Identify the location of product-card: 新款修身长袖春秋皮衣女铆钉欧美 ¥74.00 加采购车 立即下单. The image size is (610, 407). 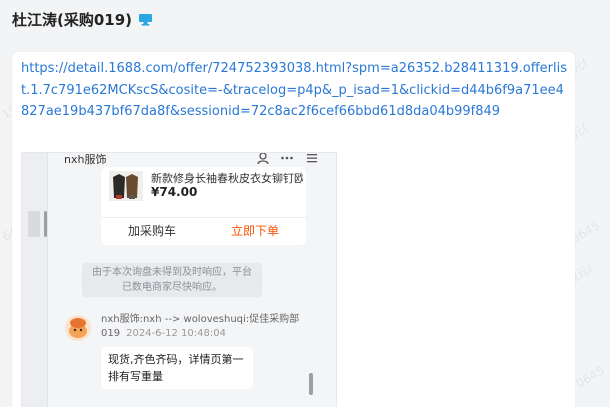
(203, 206).